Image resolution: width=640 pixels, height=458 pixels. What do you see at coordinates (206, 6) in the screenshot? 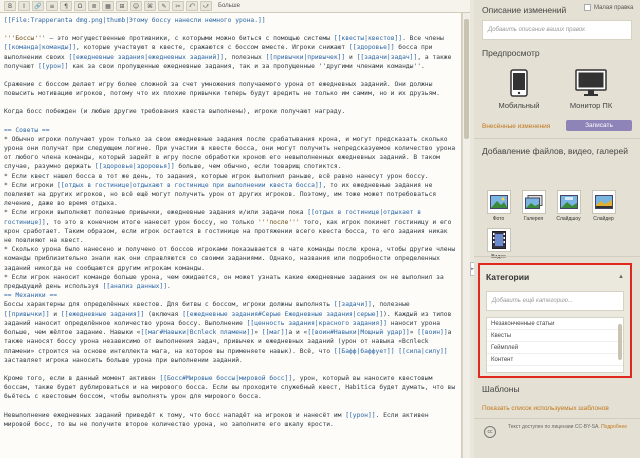
I see `toolbar-button: ⤻` at bounding box center [206, 6].